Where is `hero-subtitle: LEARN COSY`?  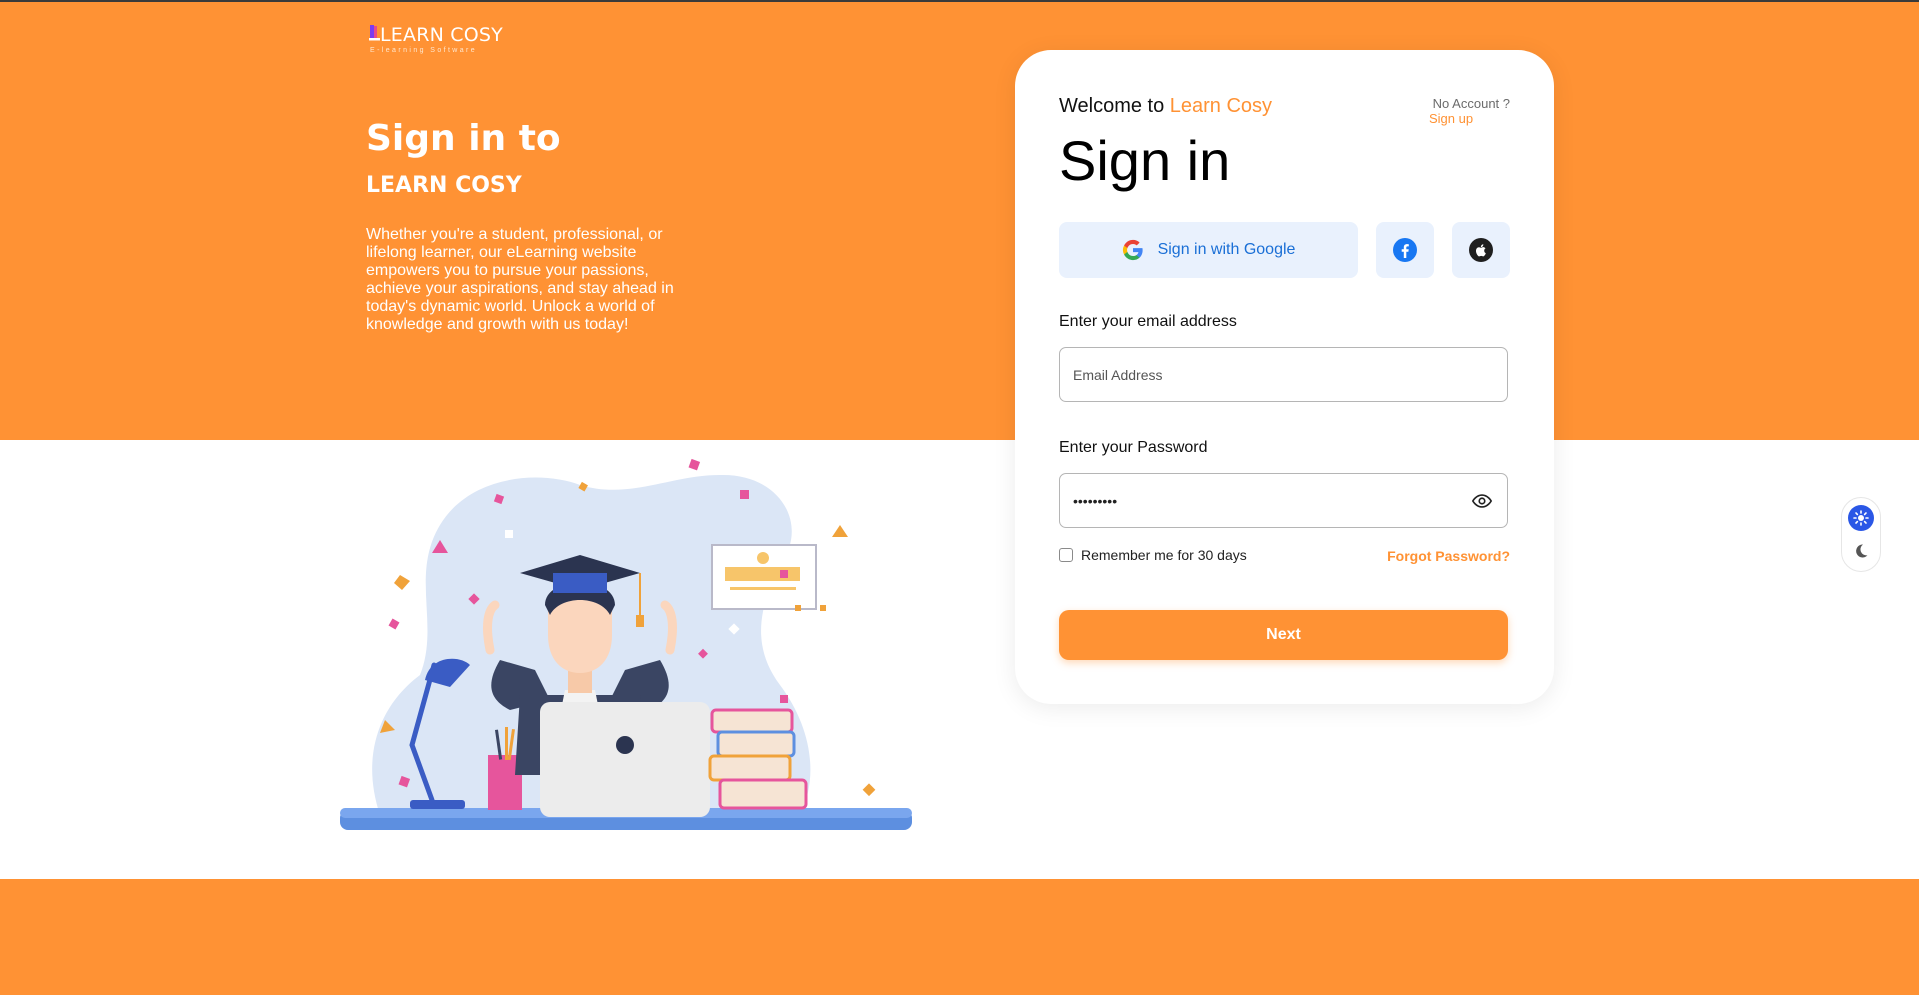
hero-subtitle: LEARN COSY is located at coordinates (444, 185).